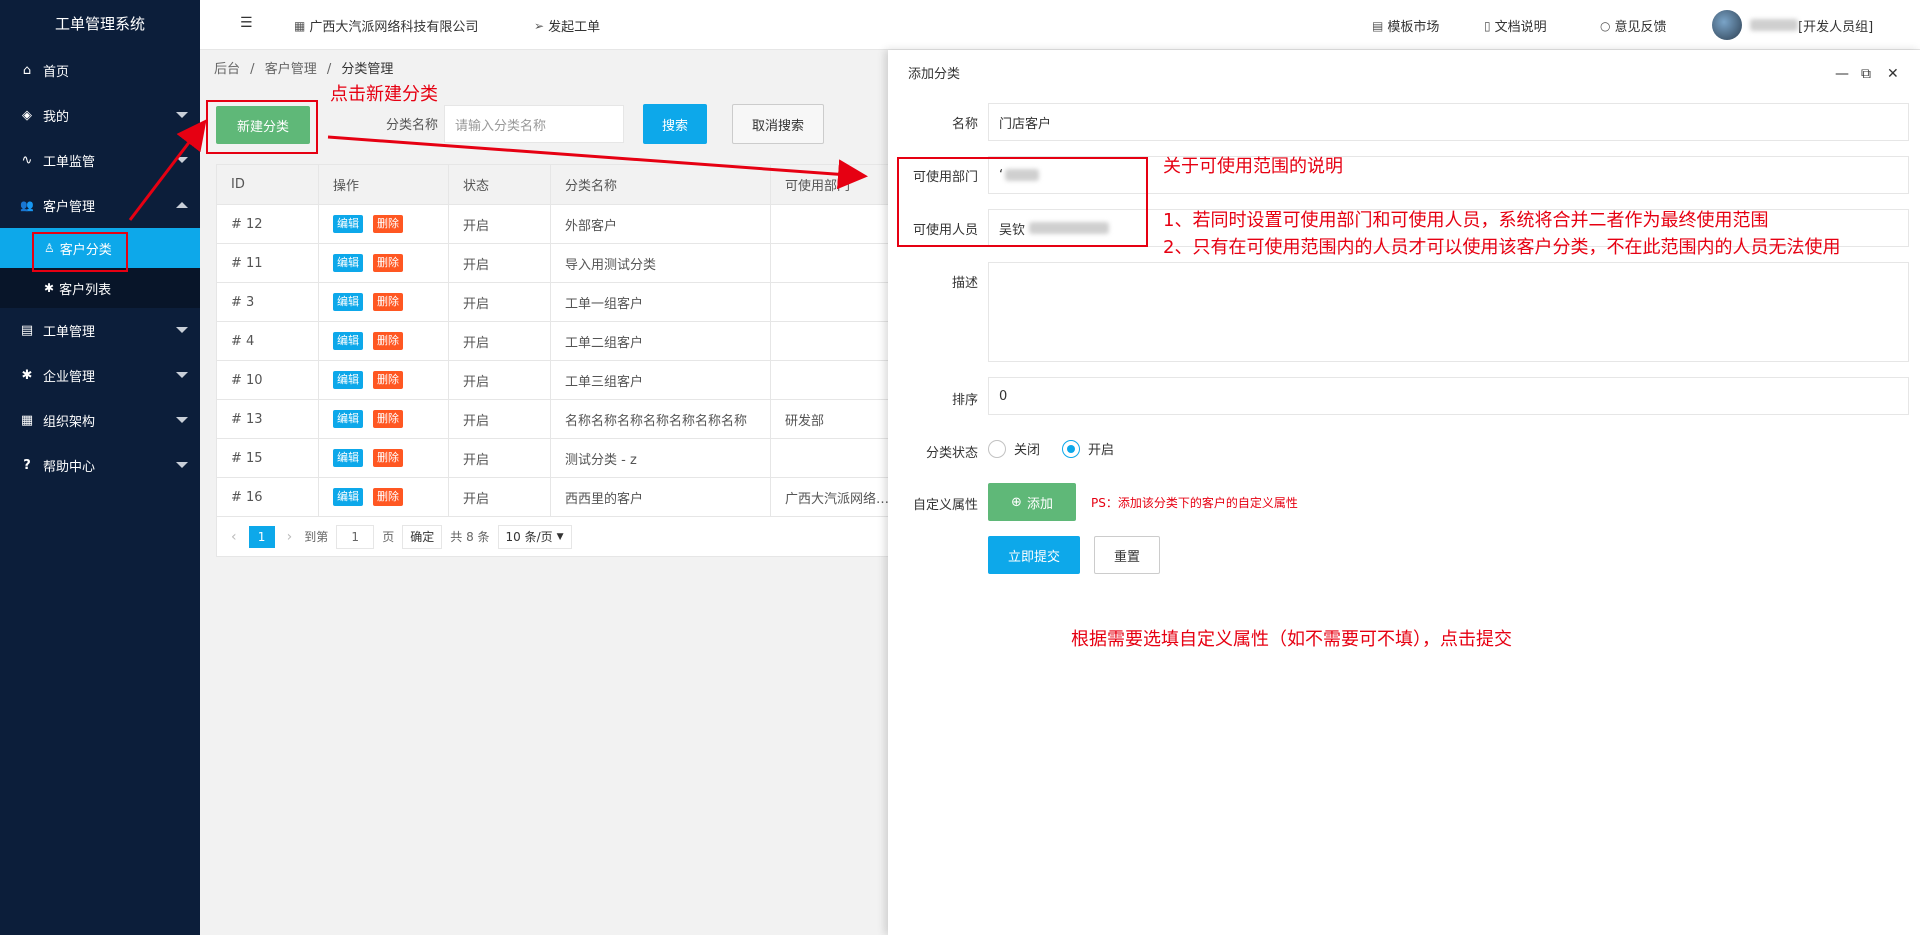 The image size is (1920, 935). I want to click on nav-org-structure: ▦ 组织架构, so click(100, 420).